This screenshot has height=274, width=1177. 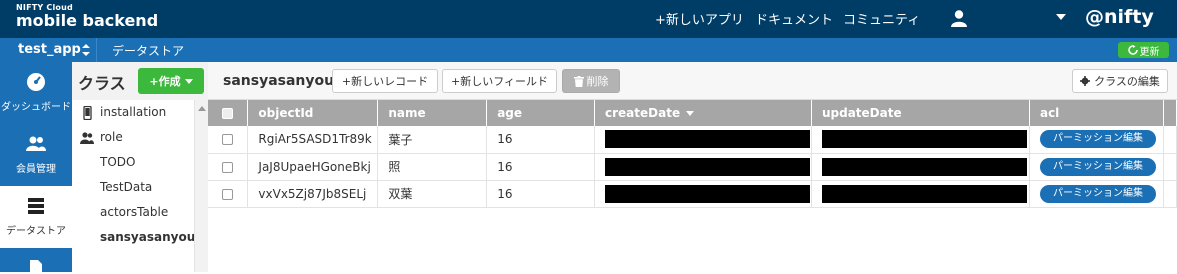 What do you see at coordinates (313, 140) in the screenshot?
I see `cell-objectid: RgiAr5SASD1Tr89k` at bounding box center [313, 140].